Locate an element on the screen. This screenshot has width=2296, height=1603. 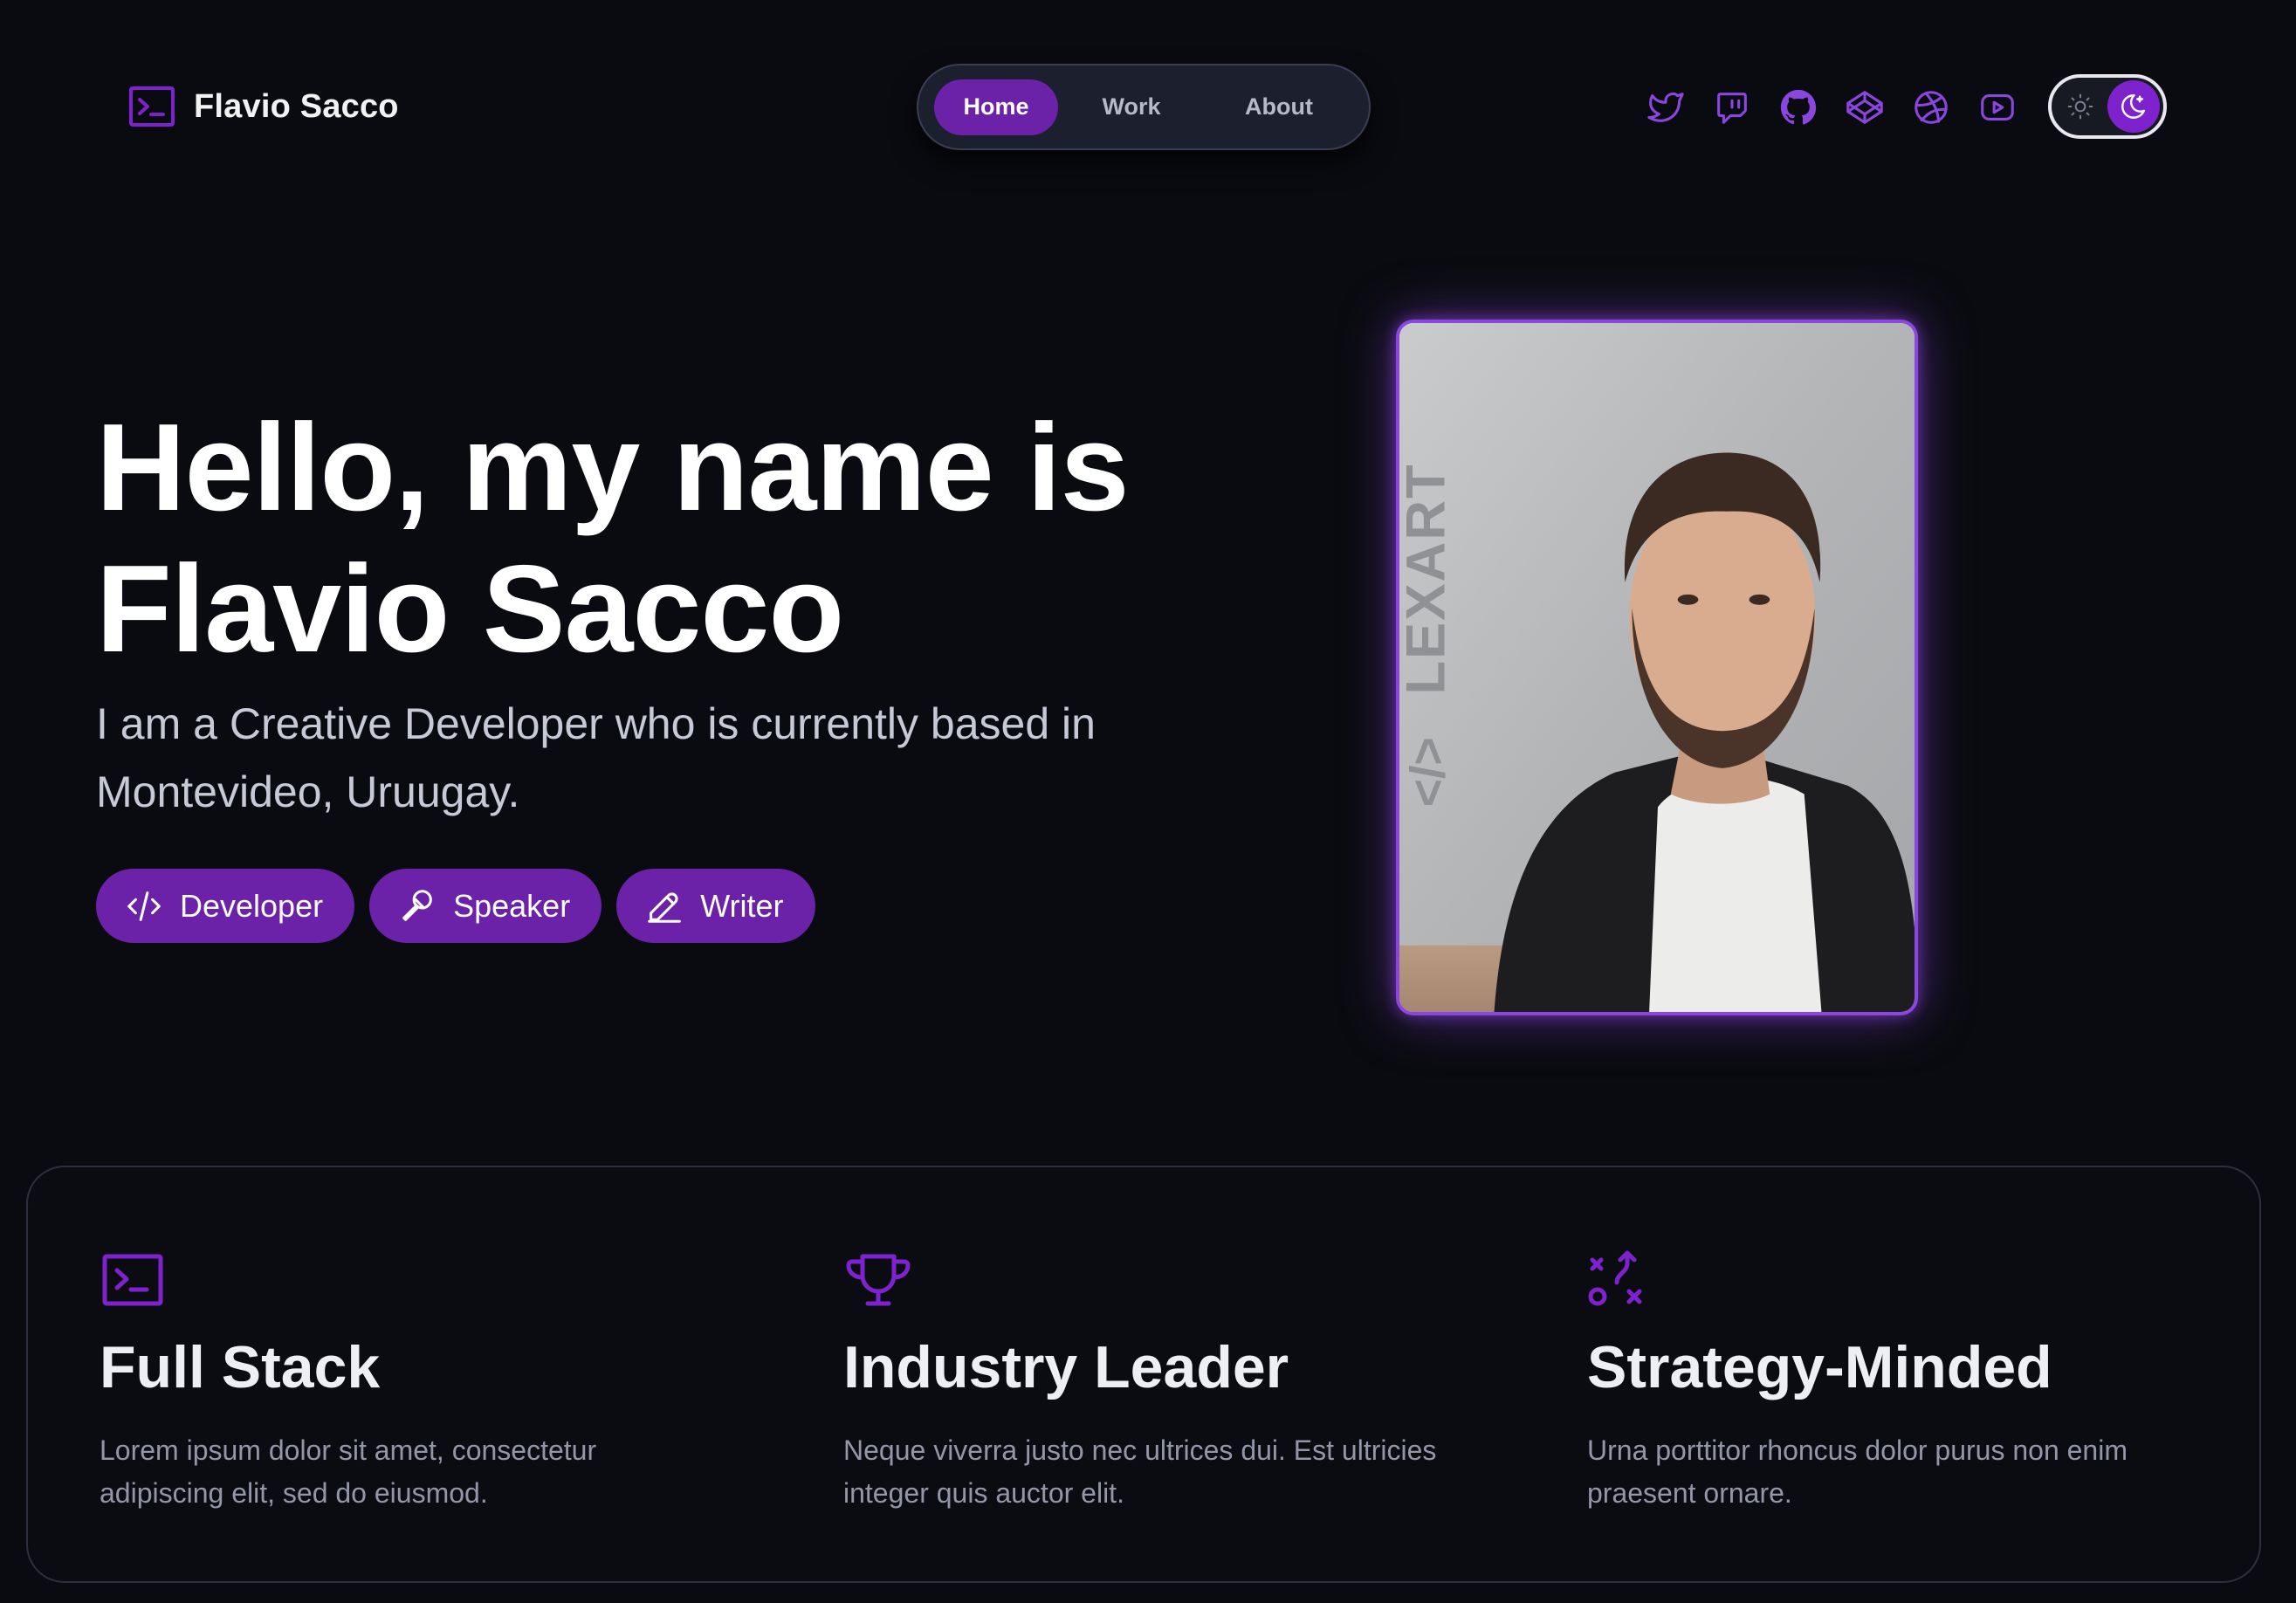
youtube-icon is located at coordinates (1998, 108).